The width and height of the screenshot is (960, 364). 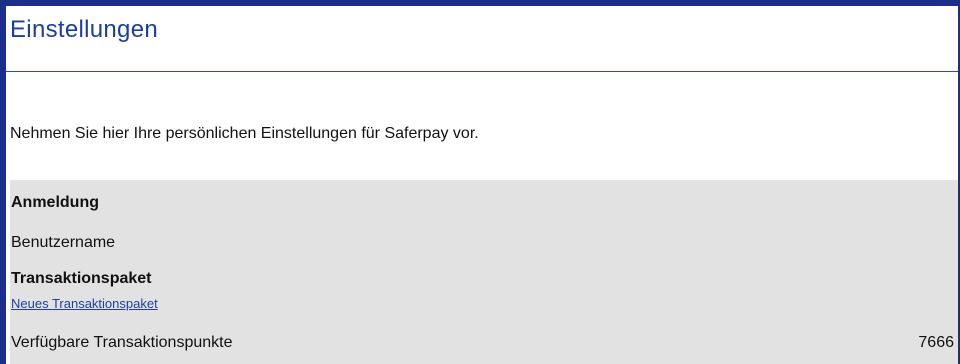 I want to click on anmeldung-heading: Anmeldung, so click(x=55, y=202).